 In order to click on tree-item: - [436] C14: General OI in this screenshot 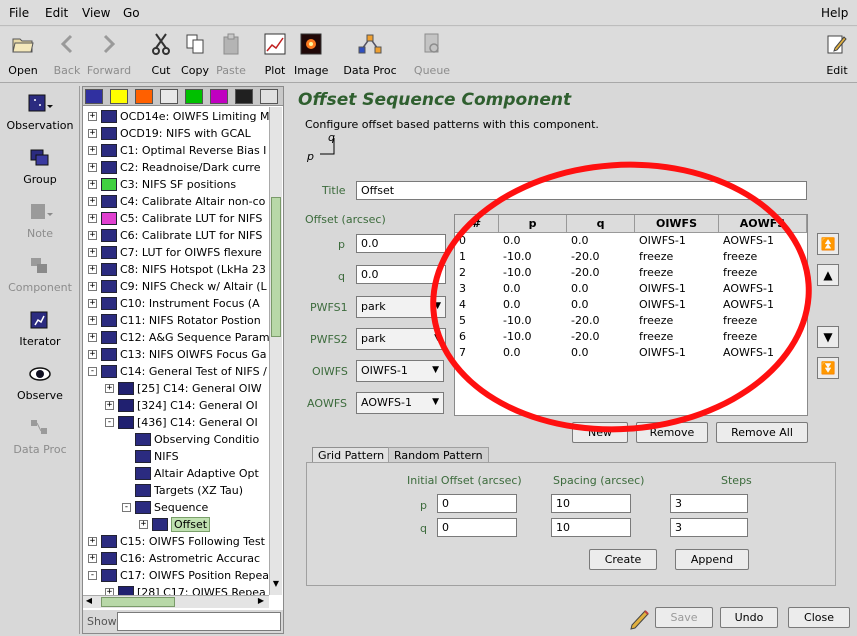, I will do `click(181, 422)`.